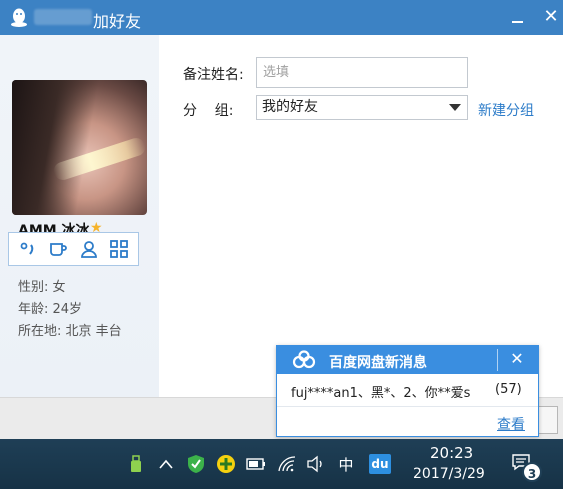 The height and width of the screenshot is (489, 563). What do you see at coordinates (58, 249) in the screenshot?
I see `cup-icon` at bounding box center [58, 249].